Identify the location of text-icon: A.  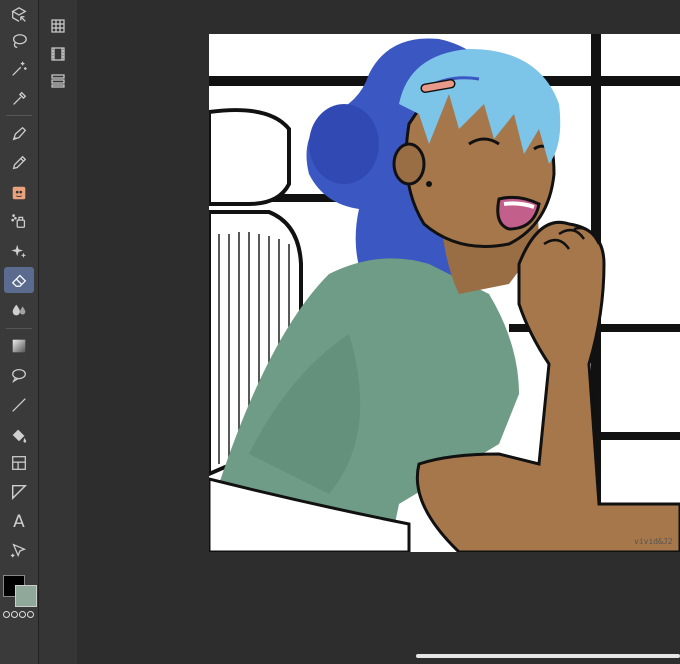
(19, 522).